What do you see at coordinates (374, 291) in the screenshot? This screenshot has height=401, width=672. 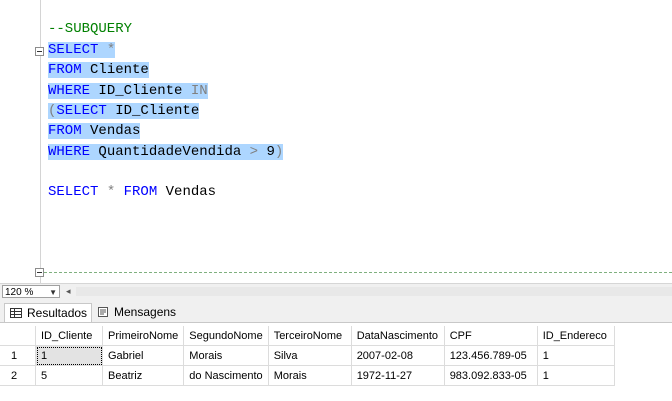 I see `horizontal-scrollbar` at bounding box center [374, 291].